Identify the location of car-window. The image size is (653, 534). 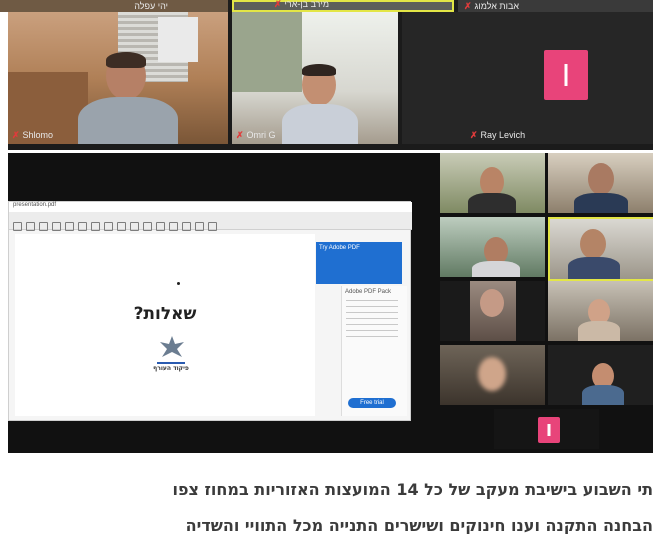
(267, 52).